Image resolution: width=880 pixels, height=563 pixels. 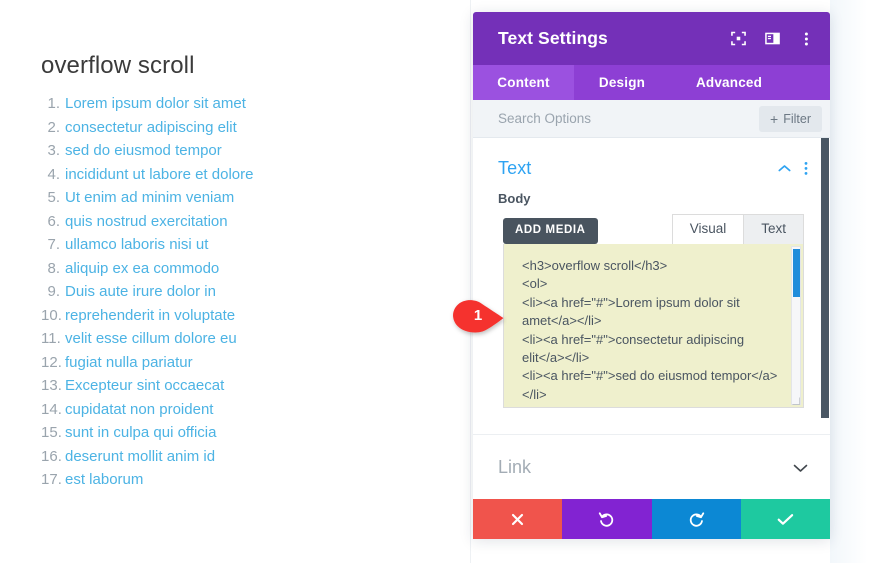 I want to click on list-item-link: cupidatat non proident, so click(x=139, y=409).